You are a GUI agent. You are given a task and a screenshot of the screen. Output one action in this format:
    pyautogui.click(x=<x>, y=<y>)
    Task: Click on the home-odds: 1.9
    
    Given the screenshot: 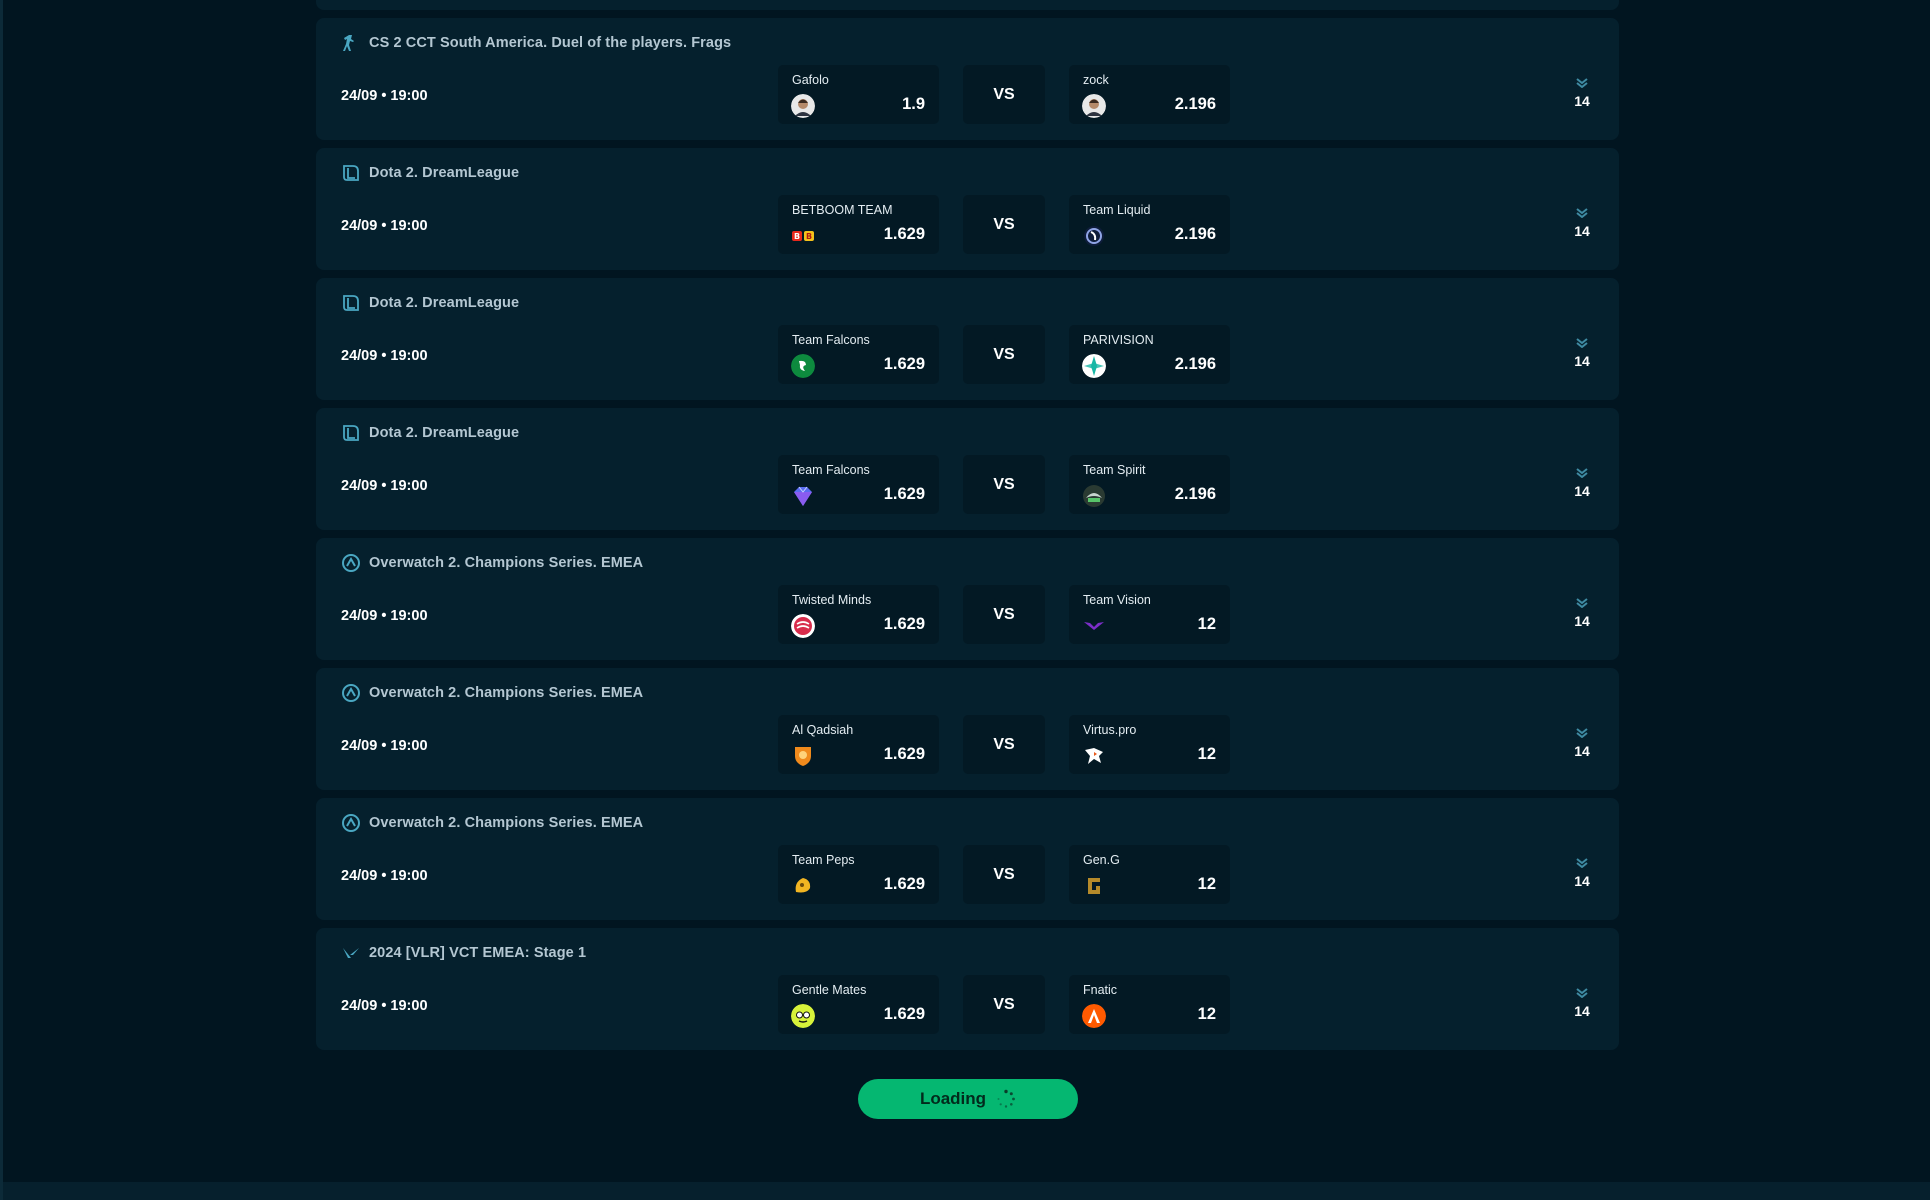 What is the action you would take?
    pyautogui.click(x=913, y=104)
    